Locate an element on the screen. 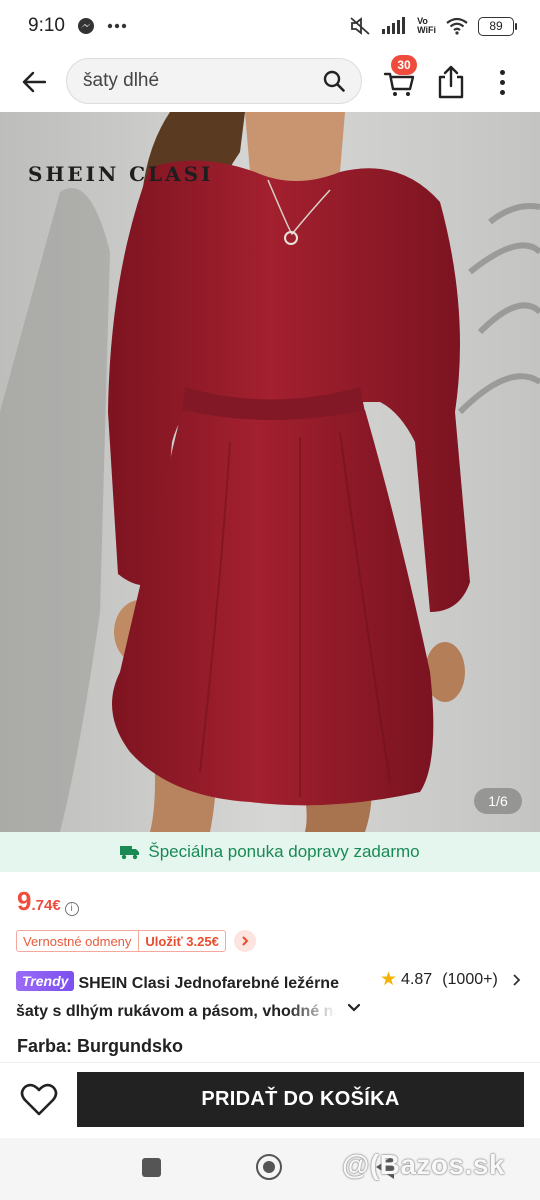  bazos-watermark: @(Bazos.sk is located at coordinates (424, 1164).